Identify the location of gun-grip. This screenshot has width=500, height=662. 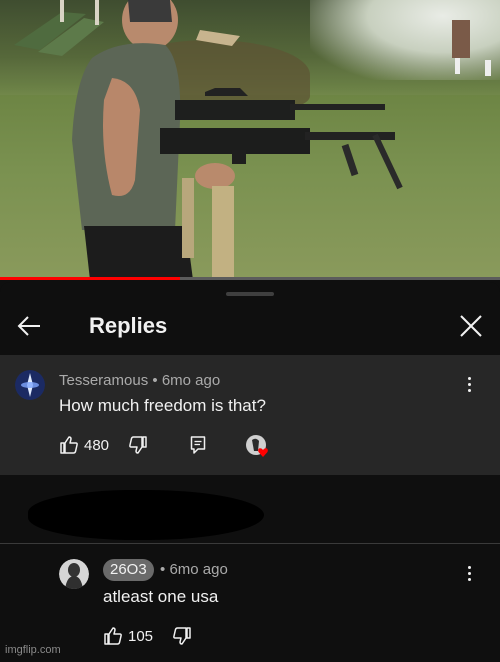
(239, 157).